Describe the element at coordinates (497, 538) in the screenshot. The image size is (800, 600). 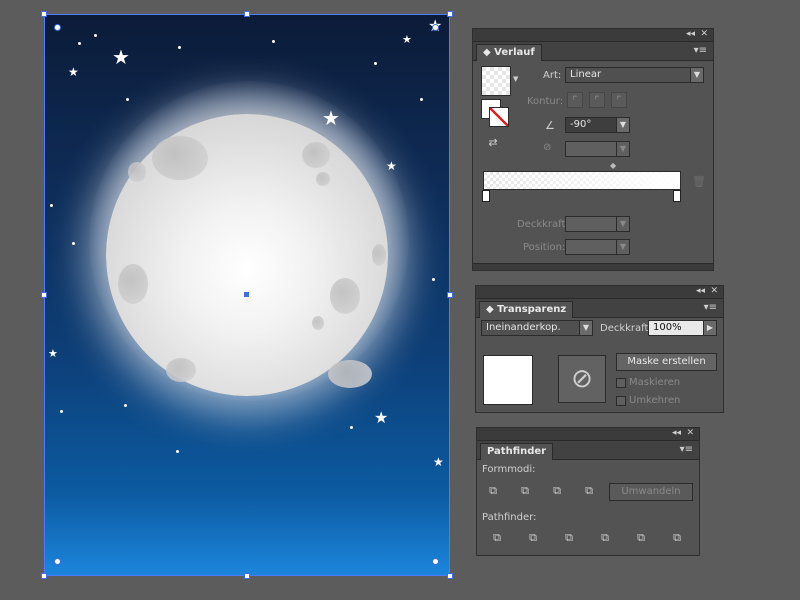
I see `divide-icon: ⧉` at that location.